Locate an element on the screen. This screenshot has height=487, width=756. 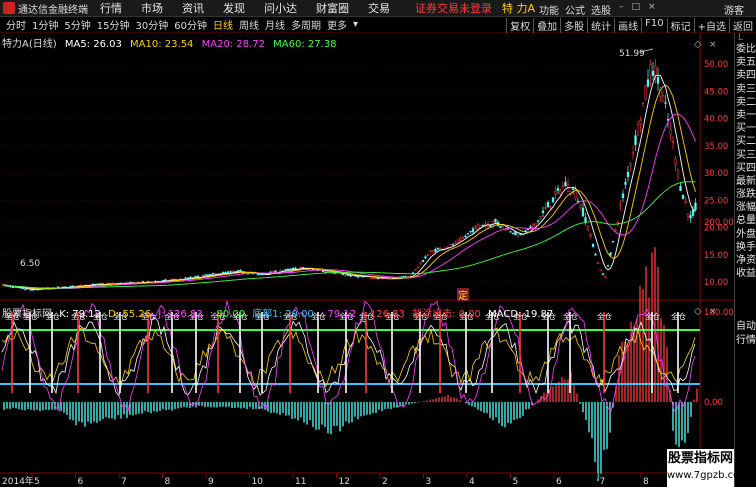
indicator-settings-icon: ◇ is located at coordinates (698, 311).